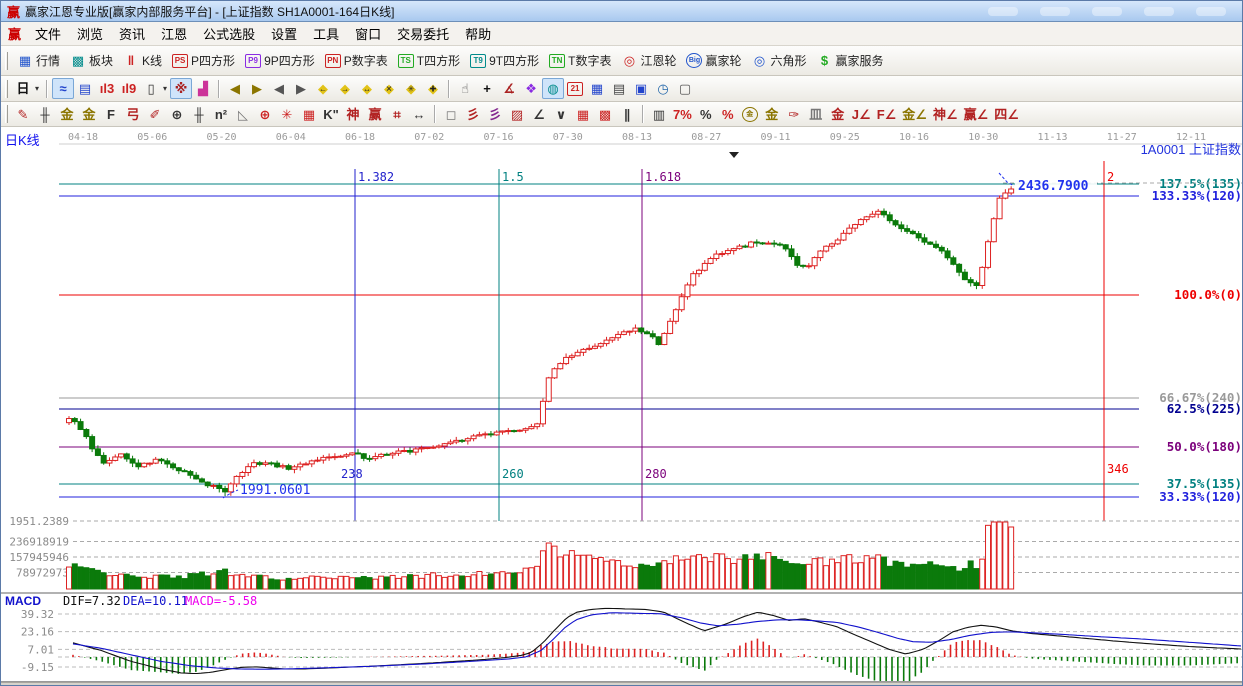 This screenshot has height=686, width=1243. Describe the element at coordinates (706, 114) in the screenshot. I see `percent-button: %` at that location.